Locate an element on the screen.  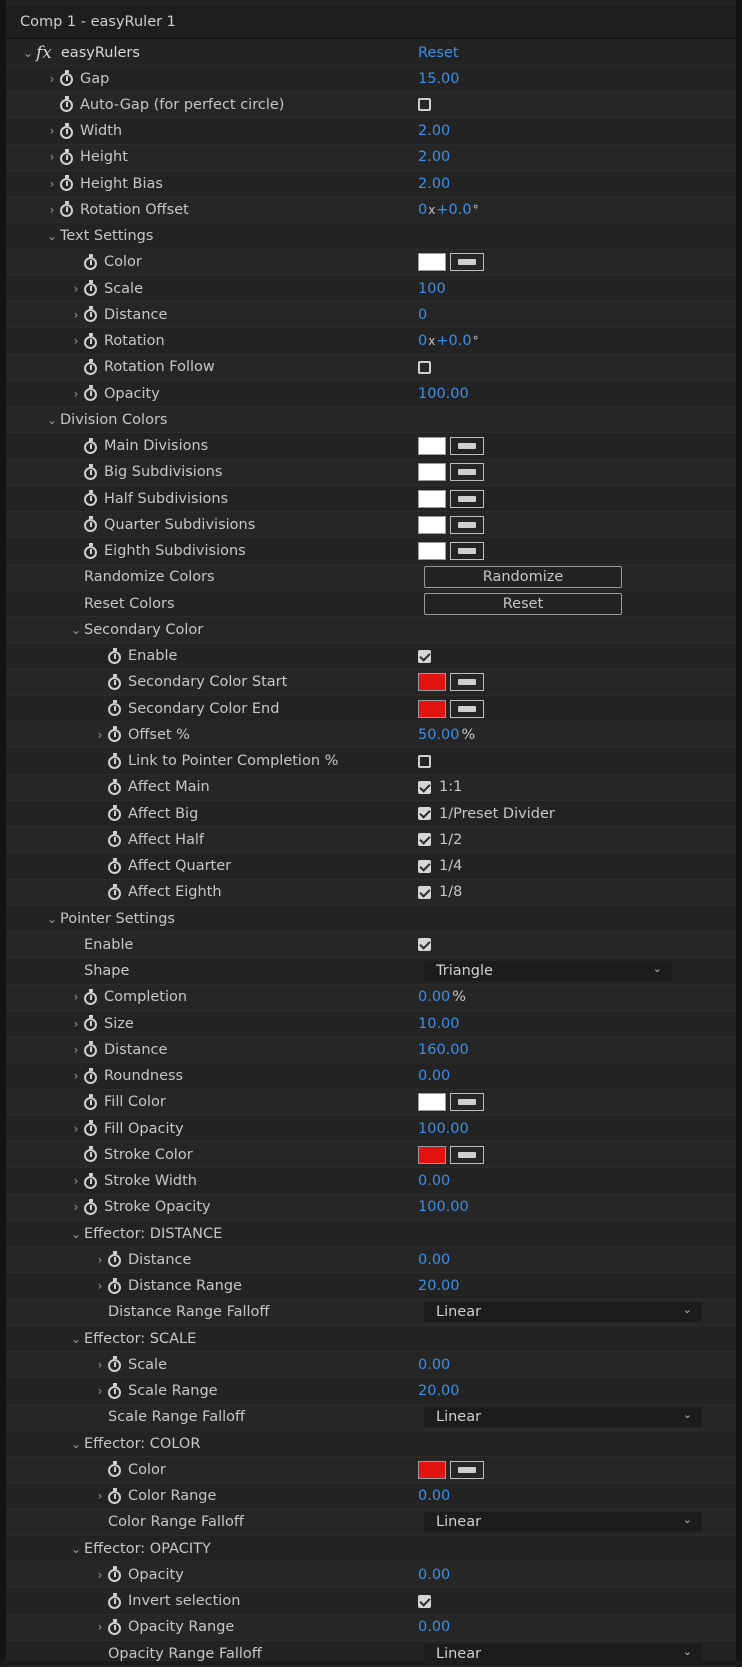
property-row-affect-half: Affect Half 1/2 is located at coordinates (371, 840).